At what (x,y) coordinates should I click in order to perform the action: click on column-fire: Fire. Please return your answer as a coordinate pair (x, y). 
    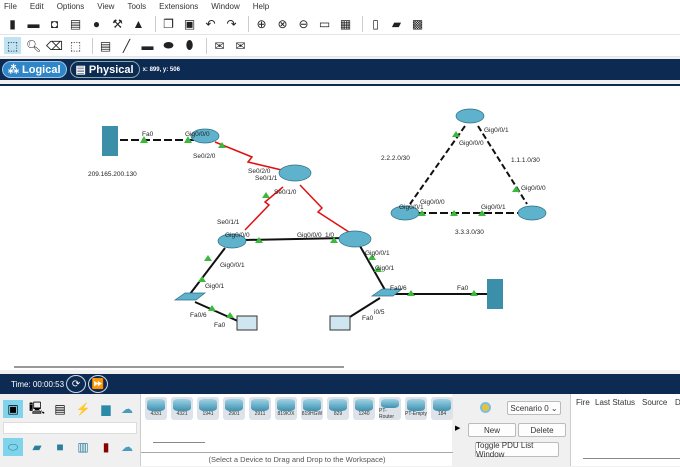
    Looking at the image, I should click on (583, 402).